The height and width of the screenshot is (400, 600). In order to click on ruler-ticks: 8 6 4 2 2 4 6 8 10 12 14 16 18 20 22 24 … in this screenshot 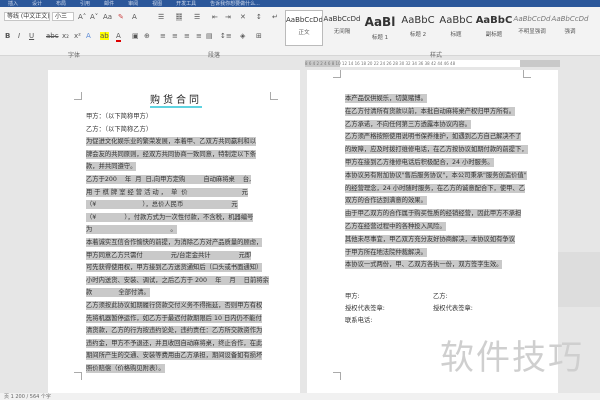, I will do `click(380, 63)`.